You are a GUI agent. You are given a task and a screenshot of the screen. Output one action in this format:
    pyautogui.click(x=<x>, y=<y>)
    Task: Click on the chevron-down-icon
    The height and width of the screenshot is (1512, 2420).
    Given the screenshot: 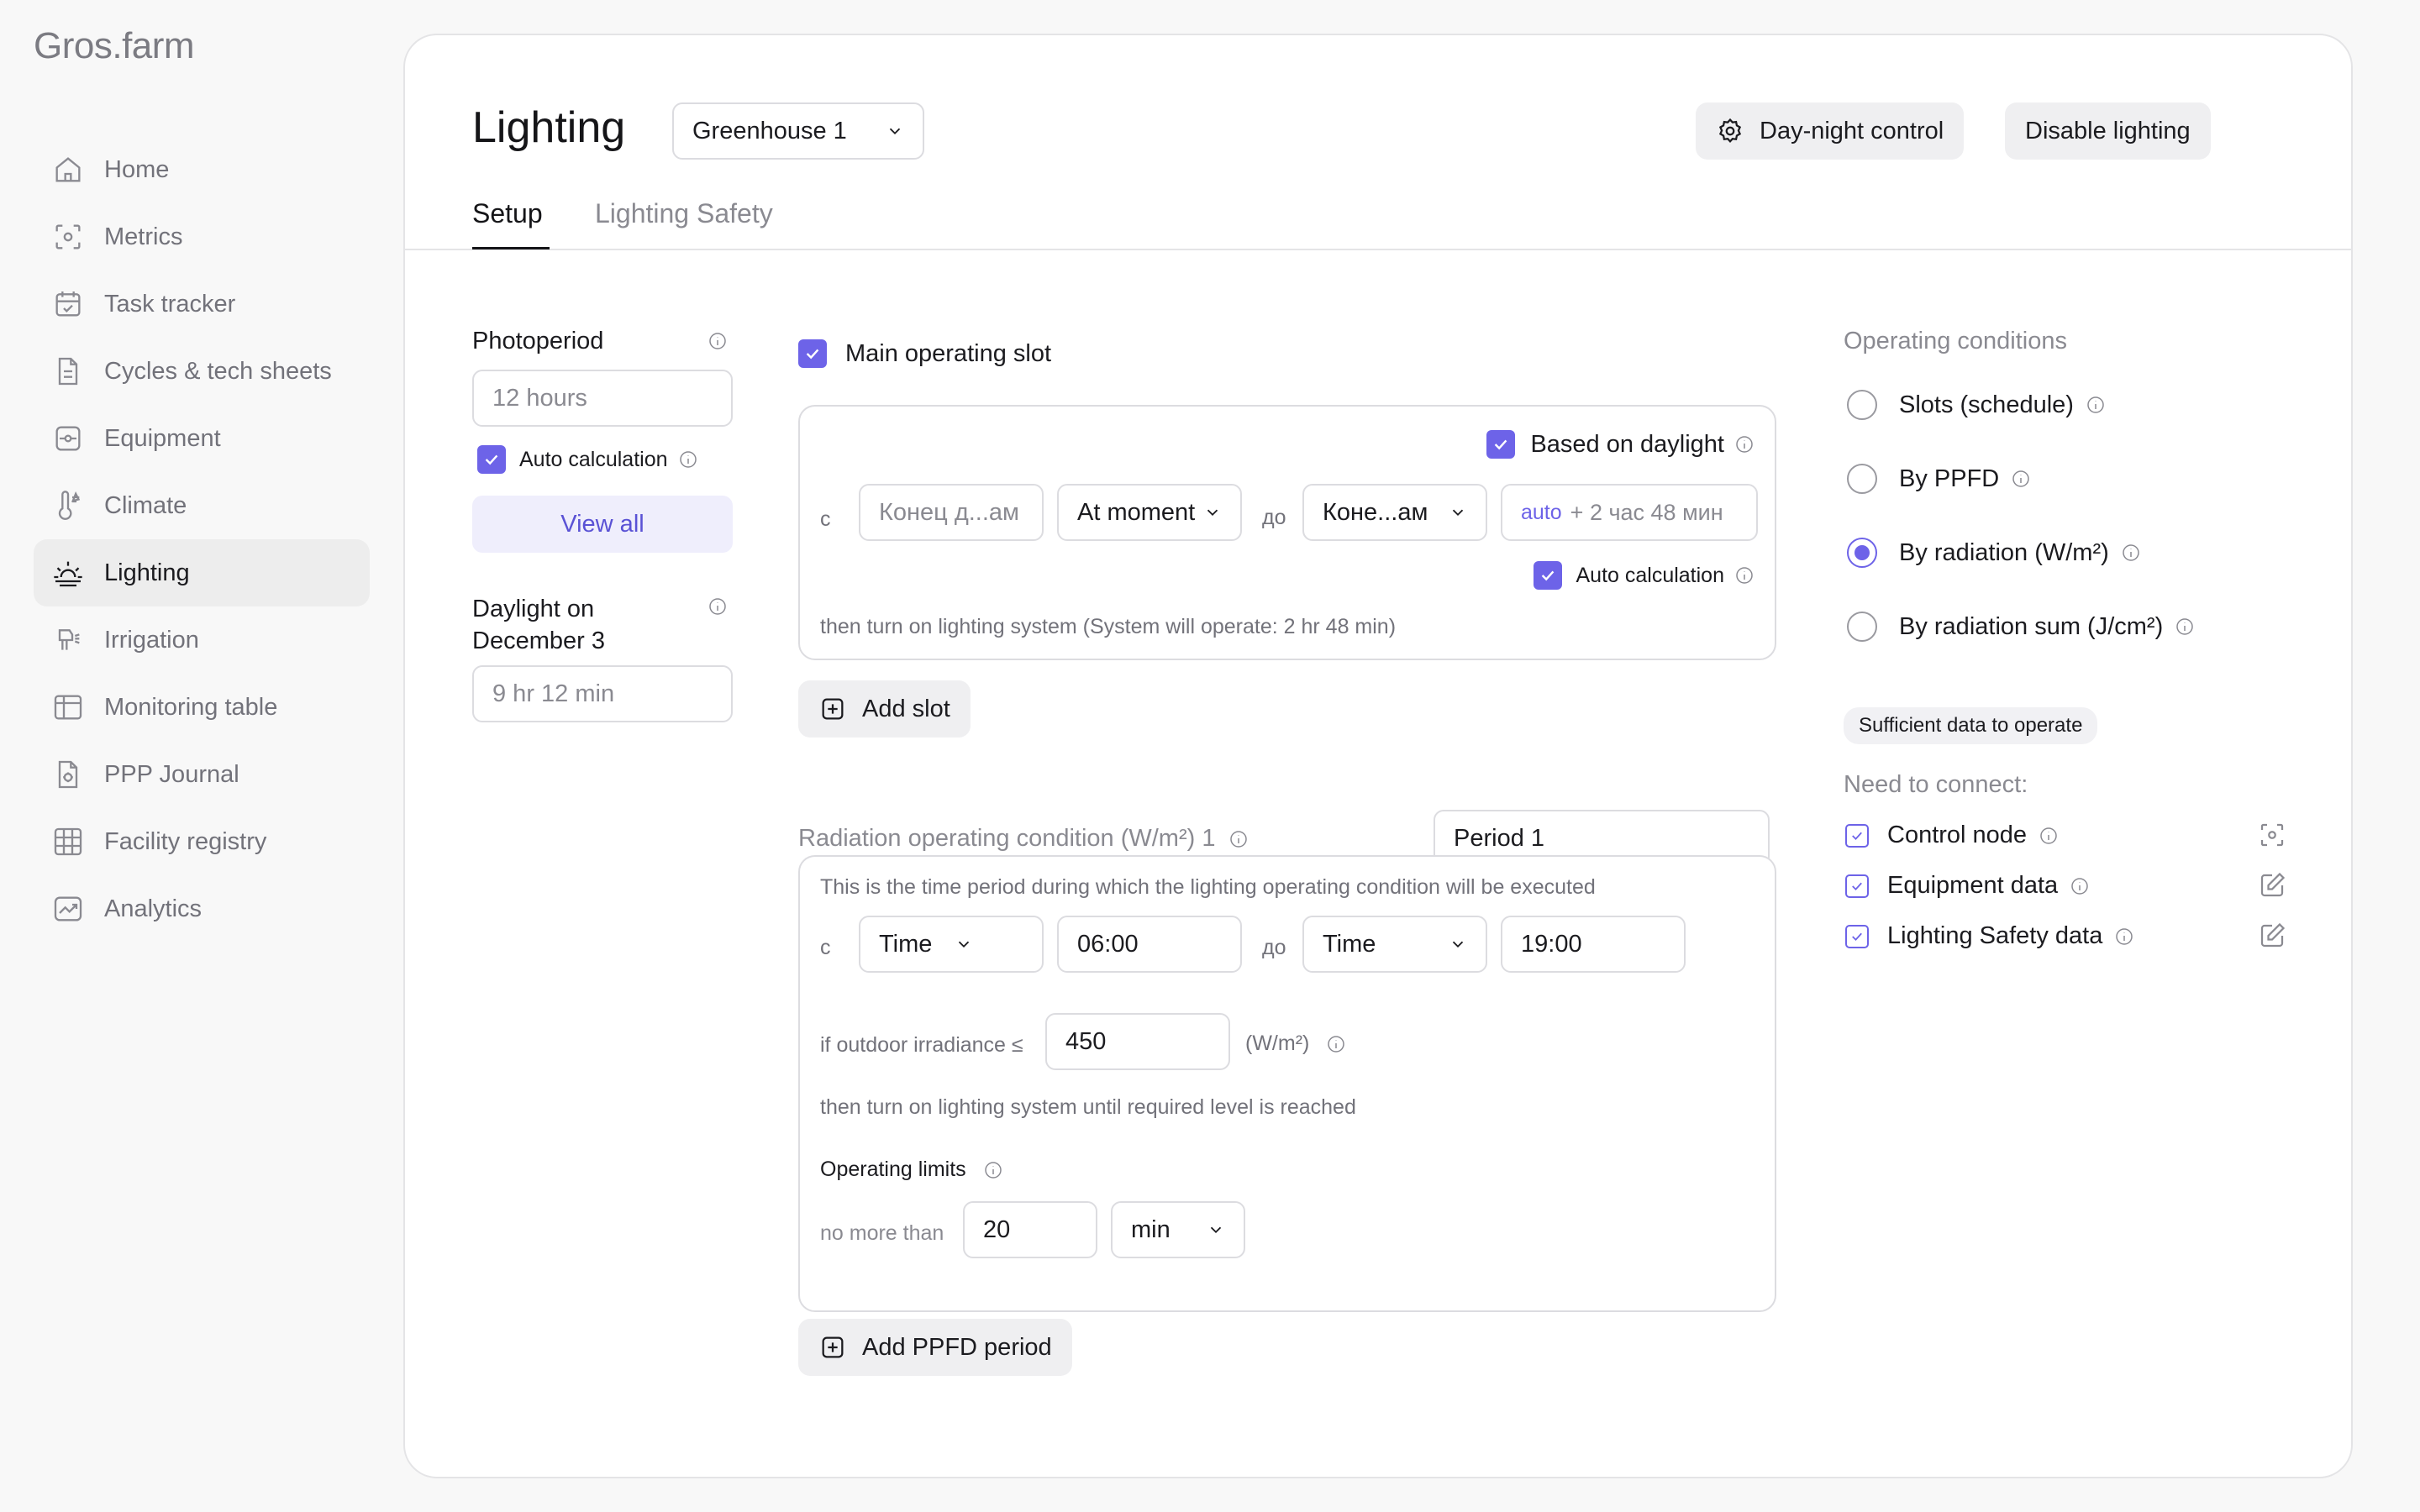 What is the action you would take?
    pyautogui.click(x=1458, y=944)
    